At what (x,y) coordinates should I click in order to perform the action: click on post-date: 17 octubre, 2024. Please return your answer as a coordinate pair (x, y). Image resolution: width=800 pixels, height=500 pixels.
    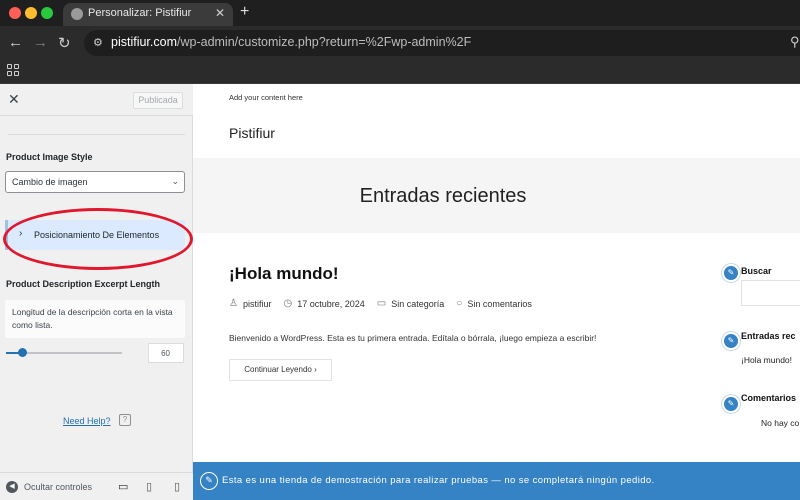
    Looking at the image, I should click on (331, 304).